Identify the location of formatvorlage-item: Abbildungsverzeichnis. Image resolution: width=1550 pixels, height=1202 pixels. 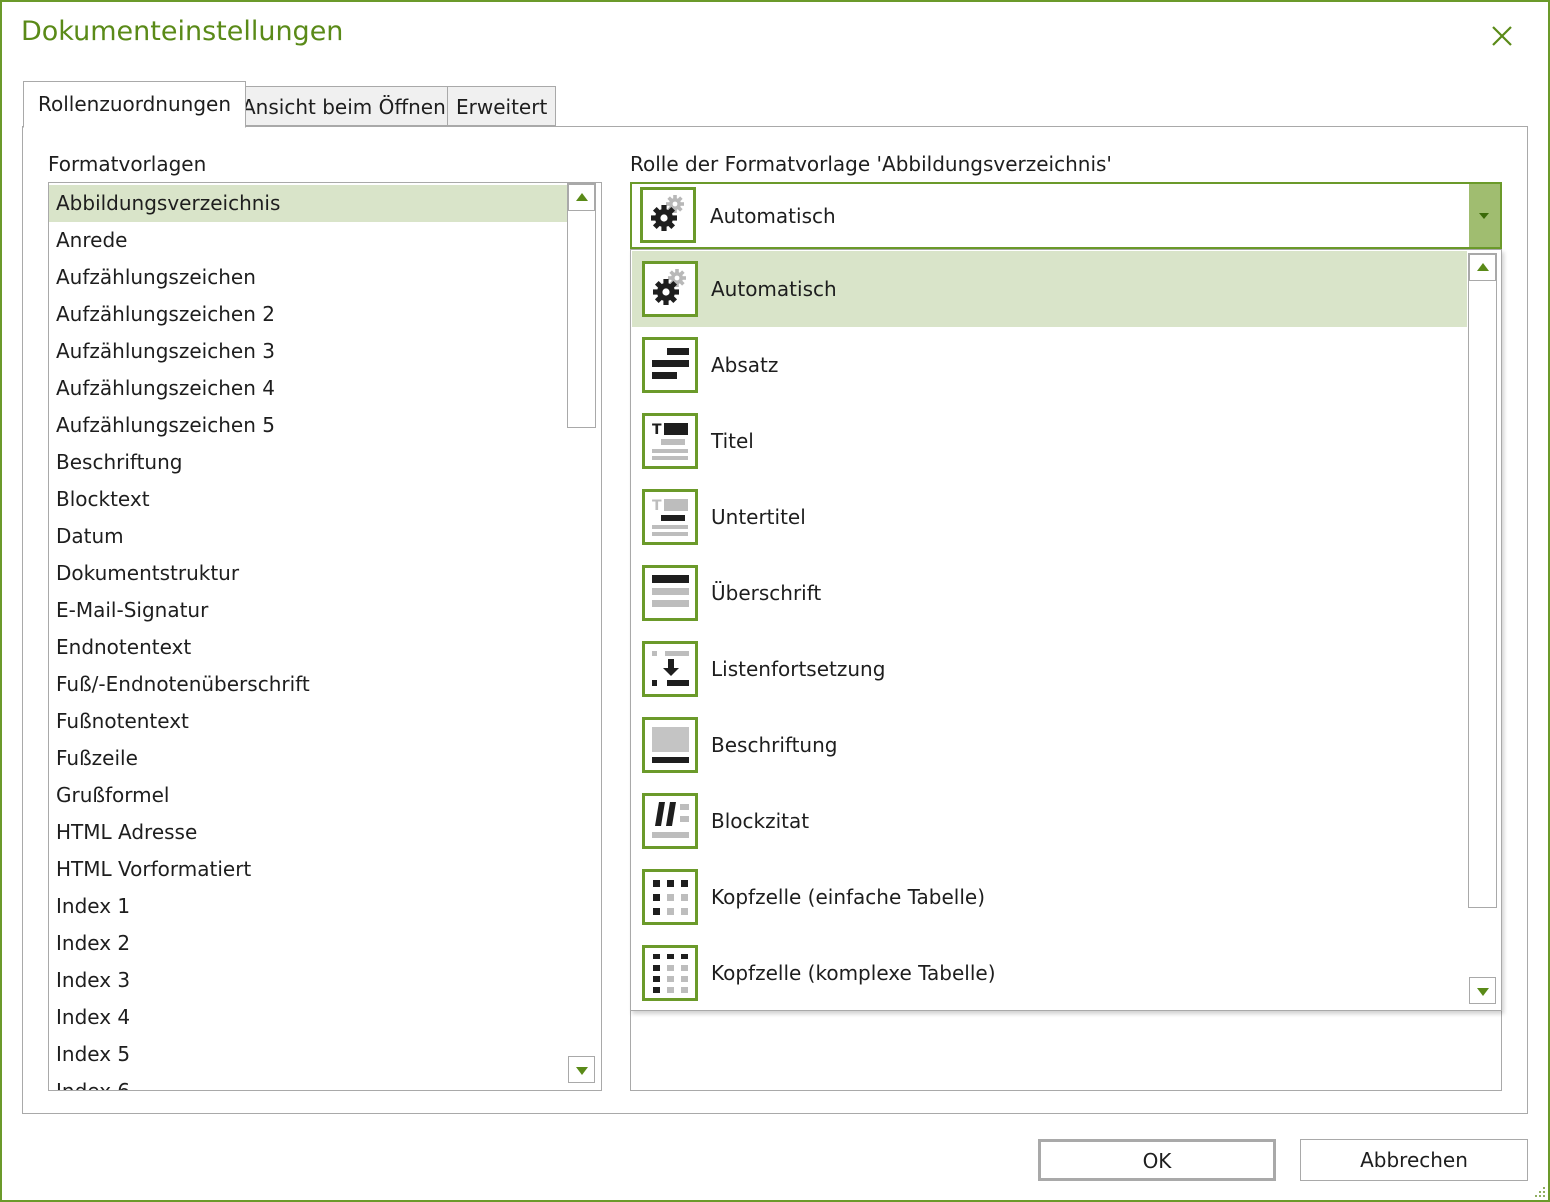
(308, 203).